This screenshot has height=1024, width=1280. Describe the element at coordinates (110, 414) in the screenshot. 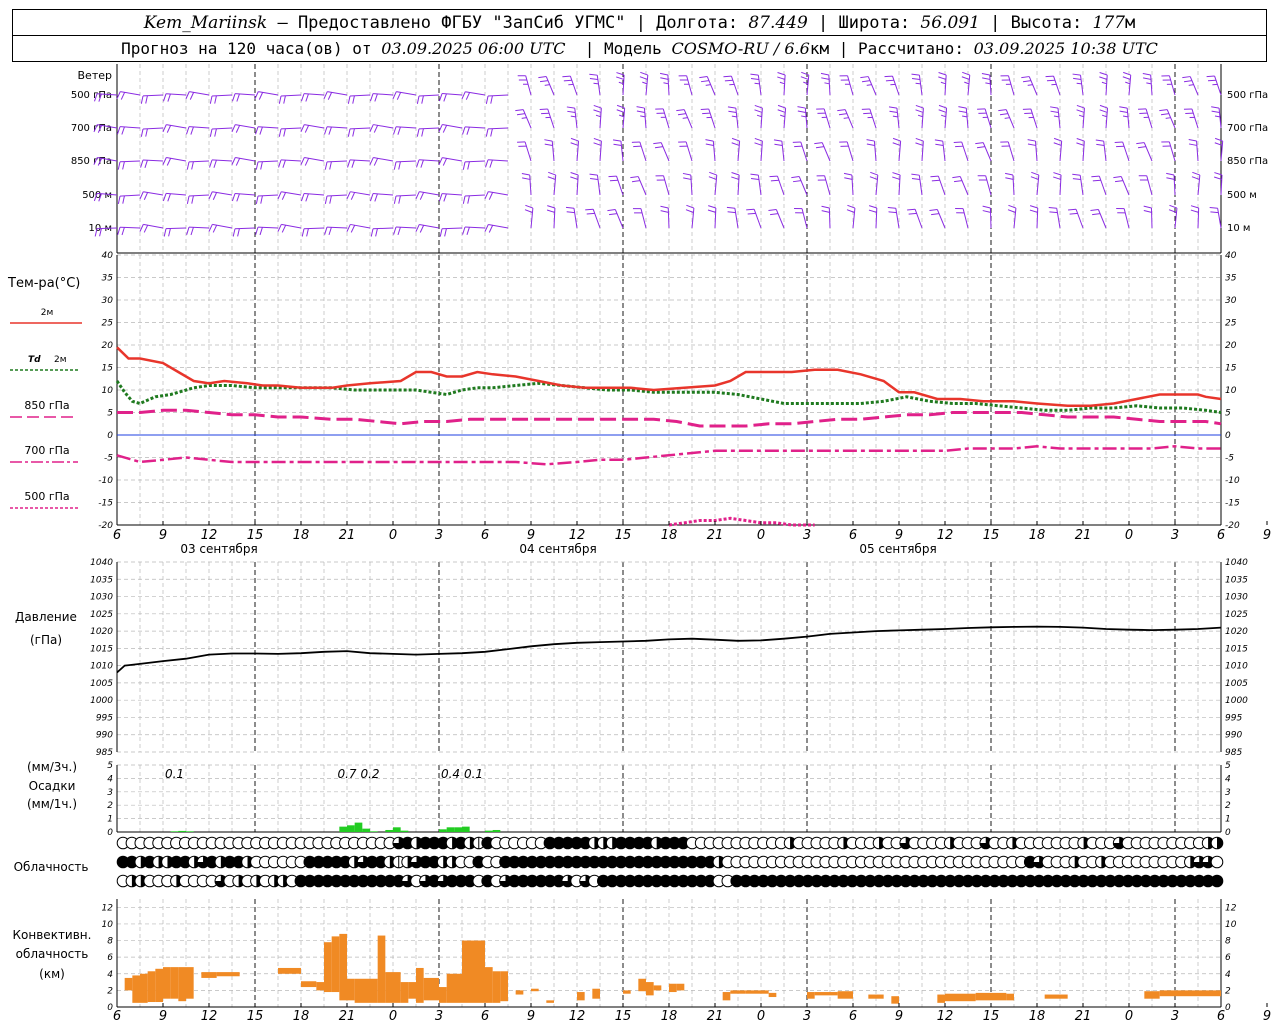

I see `y-tick-left: 5` at that location.